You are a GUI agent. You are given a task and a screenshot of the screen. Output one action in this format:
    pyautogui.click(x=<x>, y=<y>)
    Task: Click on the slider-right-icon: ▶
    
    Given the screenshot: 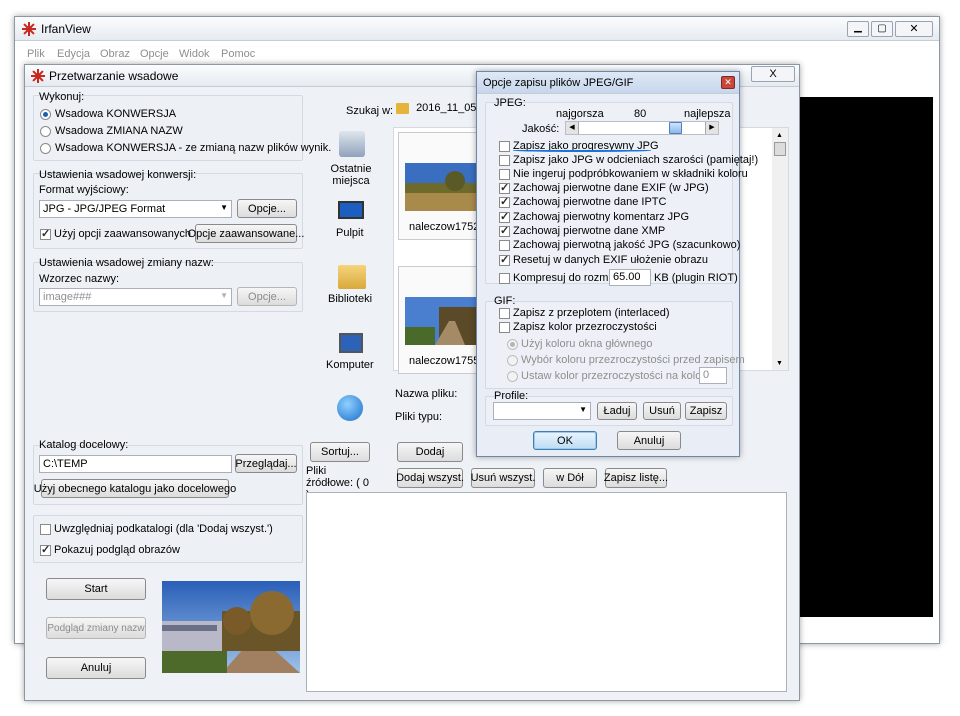 What is the action you would take?
    pyautogui.click(x=711, y=128)
    